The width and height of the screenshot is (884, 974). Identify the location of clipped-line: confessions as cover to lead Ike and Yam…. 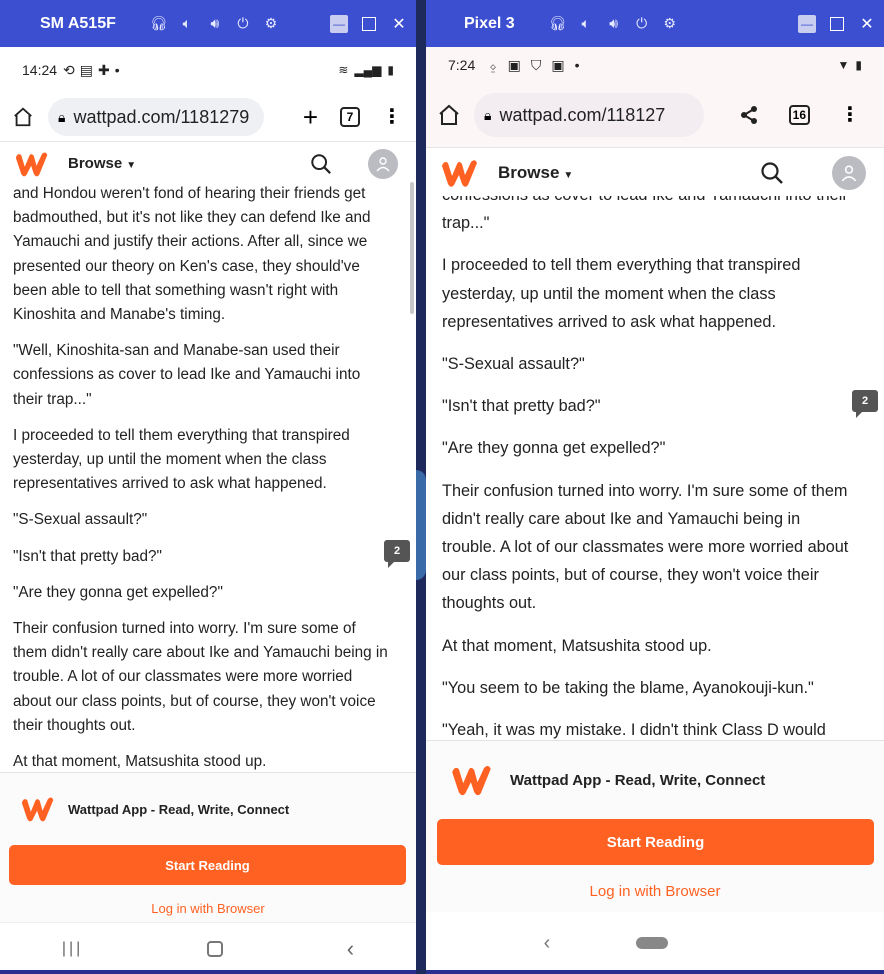
(650, 202).